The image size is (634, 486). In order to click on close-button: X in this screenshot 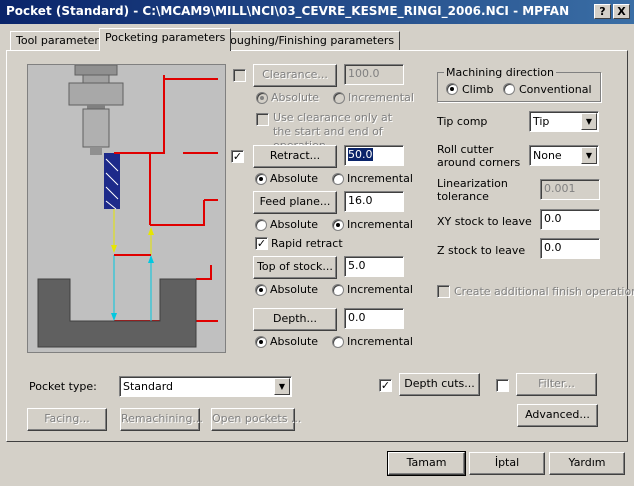, I will do `click(621, 11)`.